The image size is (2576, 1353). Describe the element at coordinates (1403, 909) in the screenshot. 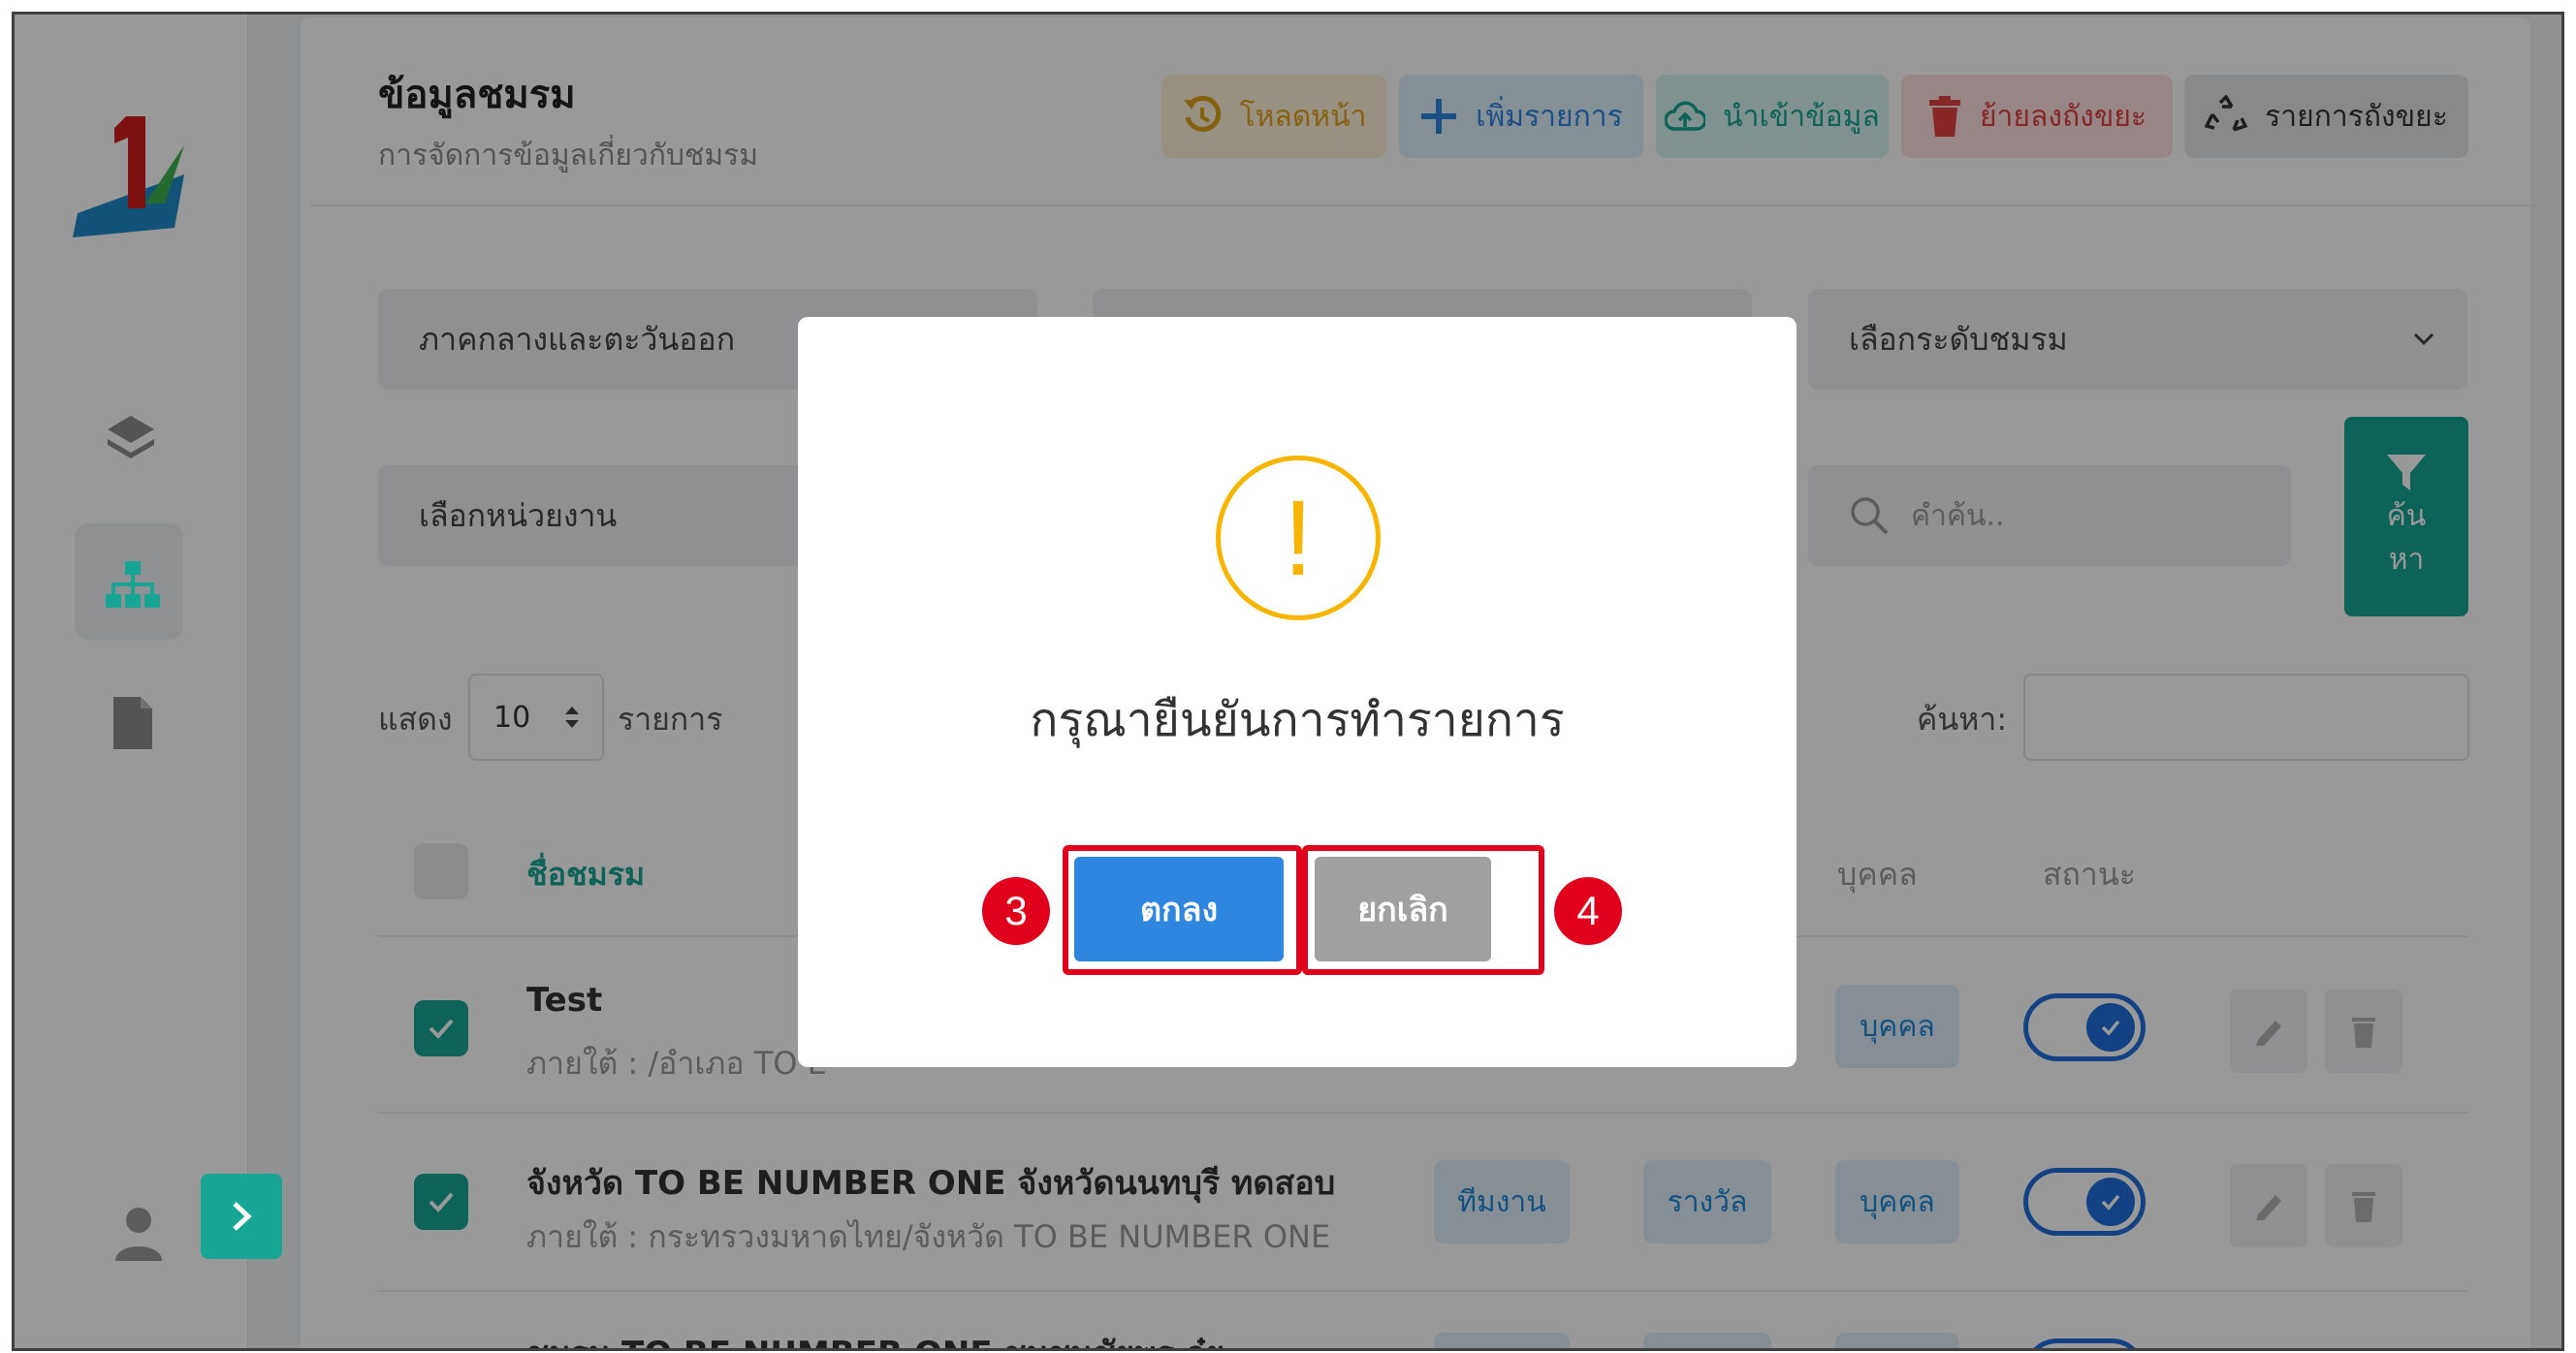

I see `cancel-button: ยกเลิก` at that location.